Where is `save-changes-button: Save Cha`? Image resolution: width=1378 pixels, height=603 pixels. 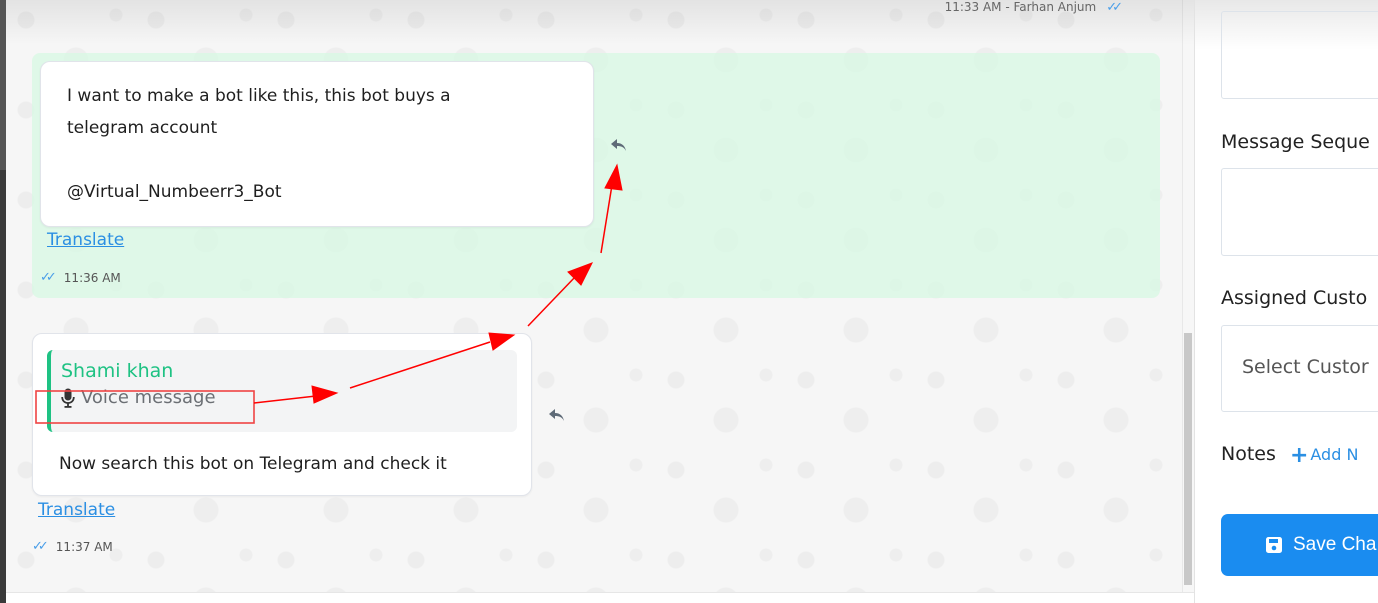 save-changes-button: Save Cha is located at coordinates (1299, 545).